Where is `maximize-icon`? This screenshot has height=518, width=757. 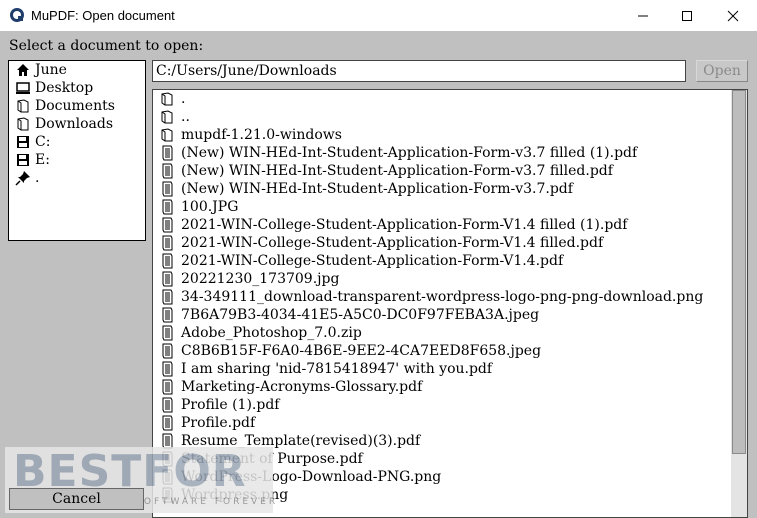 maximize-icon is located at coordinates (687, 15).